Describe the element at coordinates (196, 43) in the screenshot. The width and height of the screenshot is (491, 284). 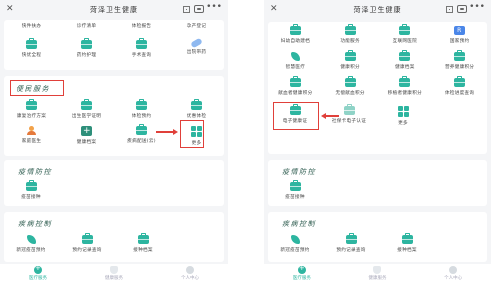
I see `pill-icon` at that location.